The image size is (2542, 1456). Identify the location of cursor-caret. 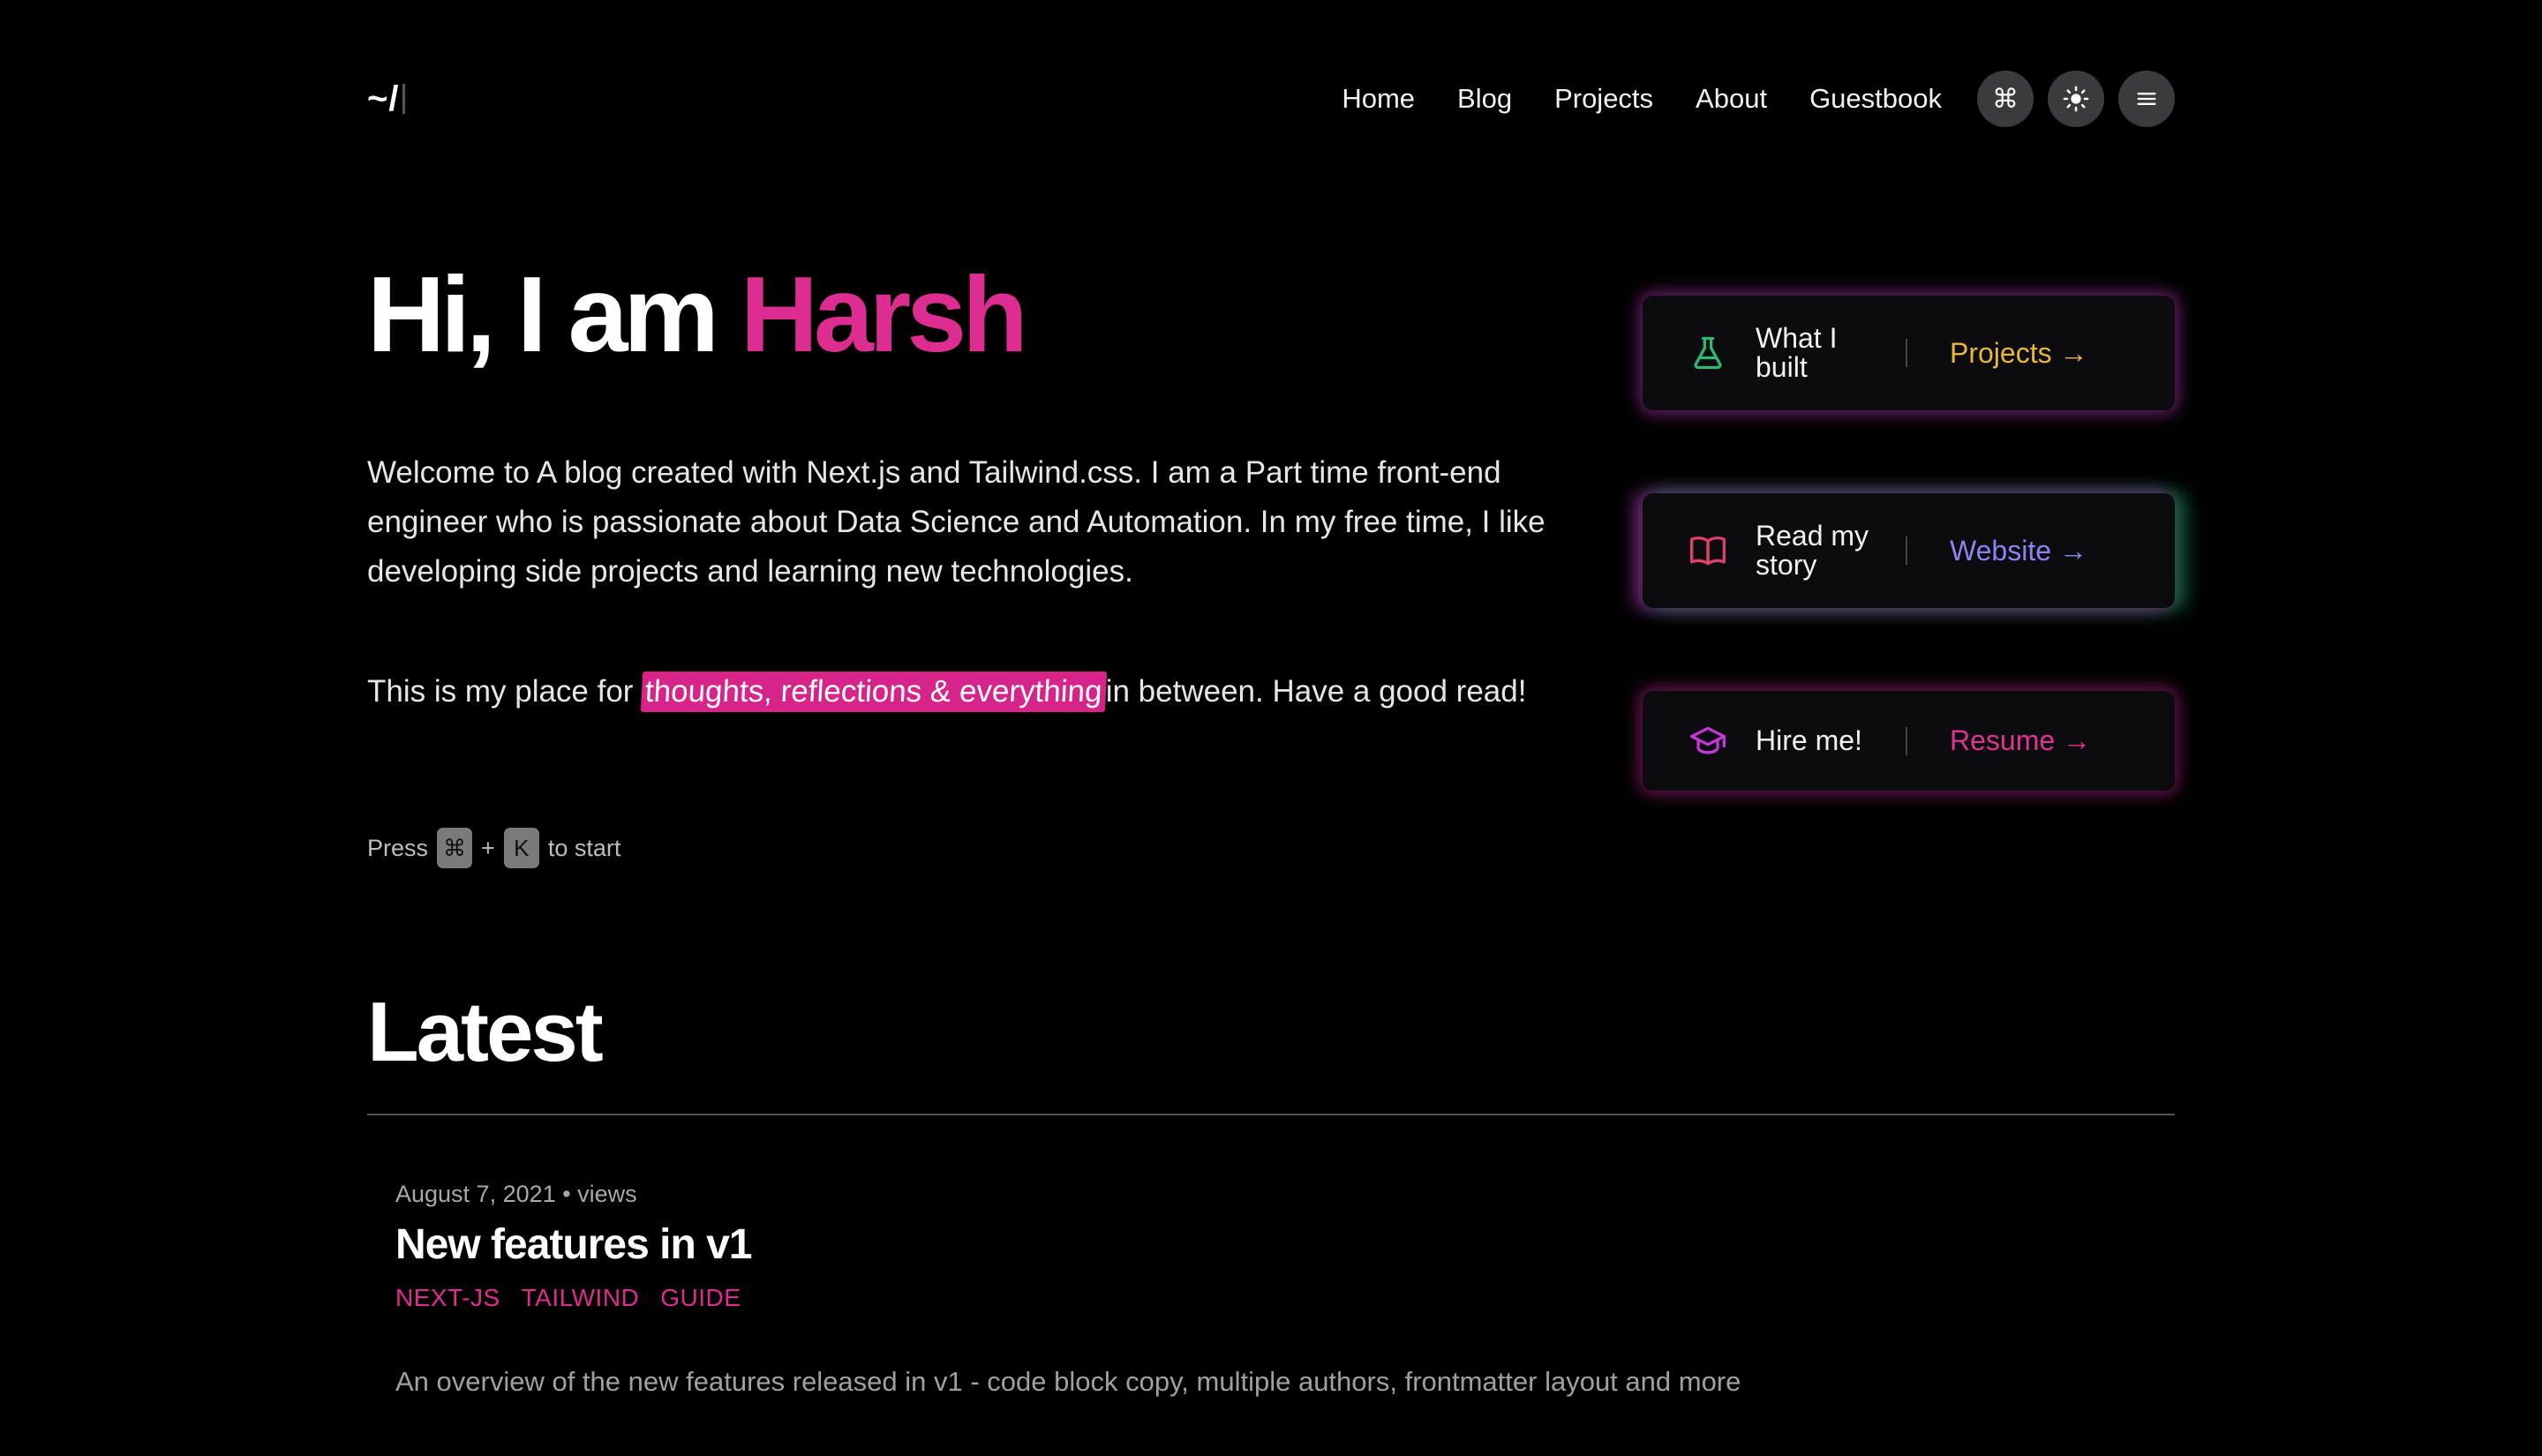
(404, 99).